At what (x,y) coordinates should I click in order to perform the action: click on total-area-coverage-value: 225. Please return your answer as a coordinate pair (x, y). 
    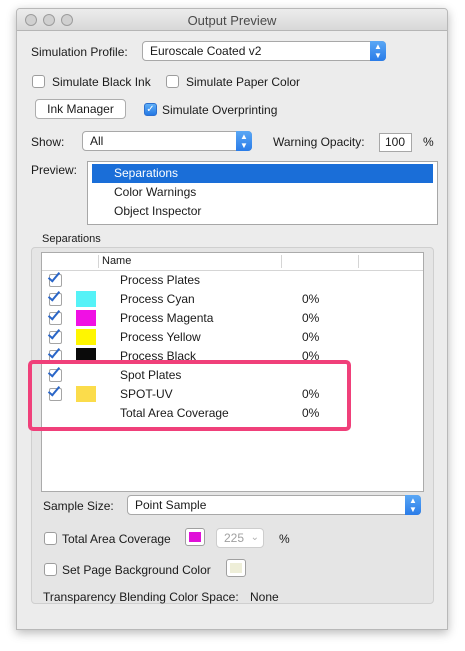
    Looking at the image, I should click on (234, 538).